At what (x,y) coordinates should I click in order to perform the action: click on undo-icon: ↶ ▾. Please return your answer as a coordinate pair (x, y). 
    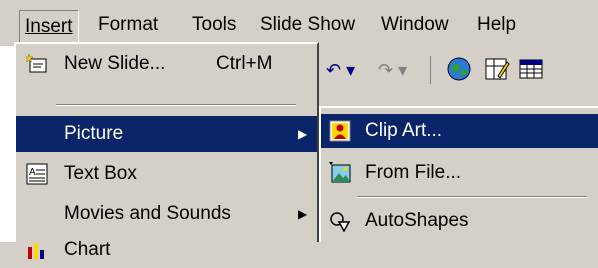
    Looking at the image, I should click on (340, 70).